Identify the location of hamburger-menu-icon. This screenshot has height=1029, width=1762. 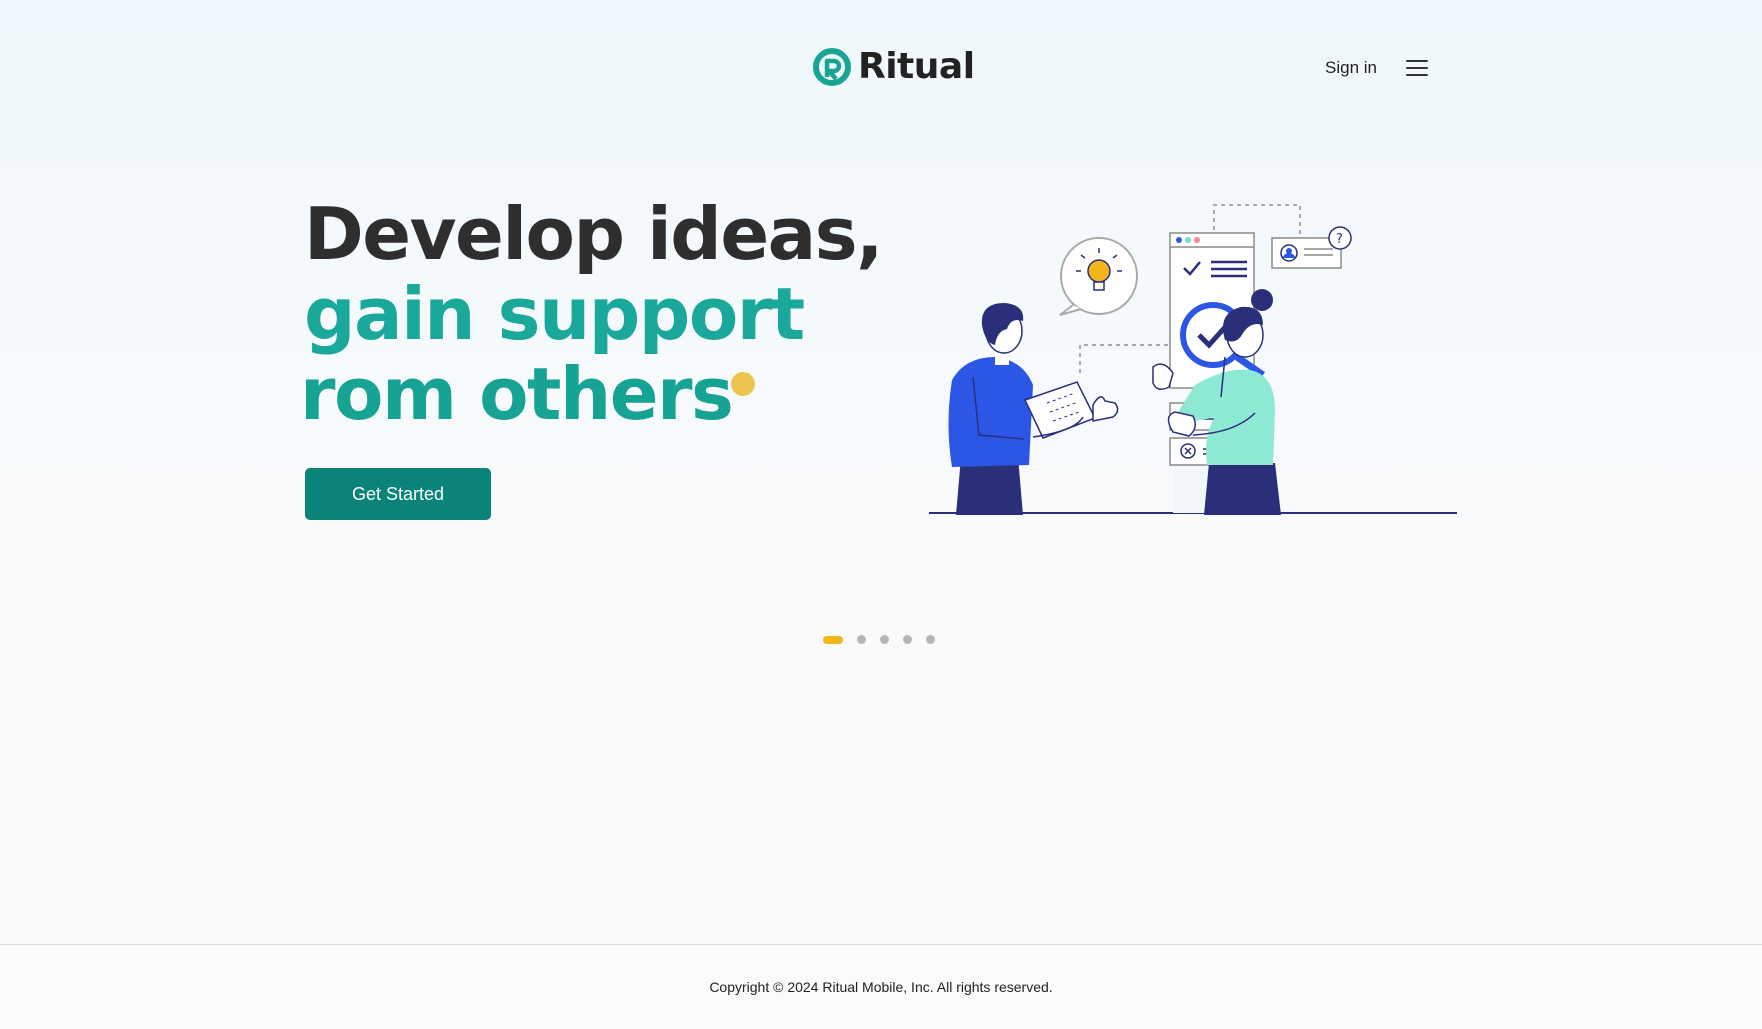
(1418, 68).